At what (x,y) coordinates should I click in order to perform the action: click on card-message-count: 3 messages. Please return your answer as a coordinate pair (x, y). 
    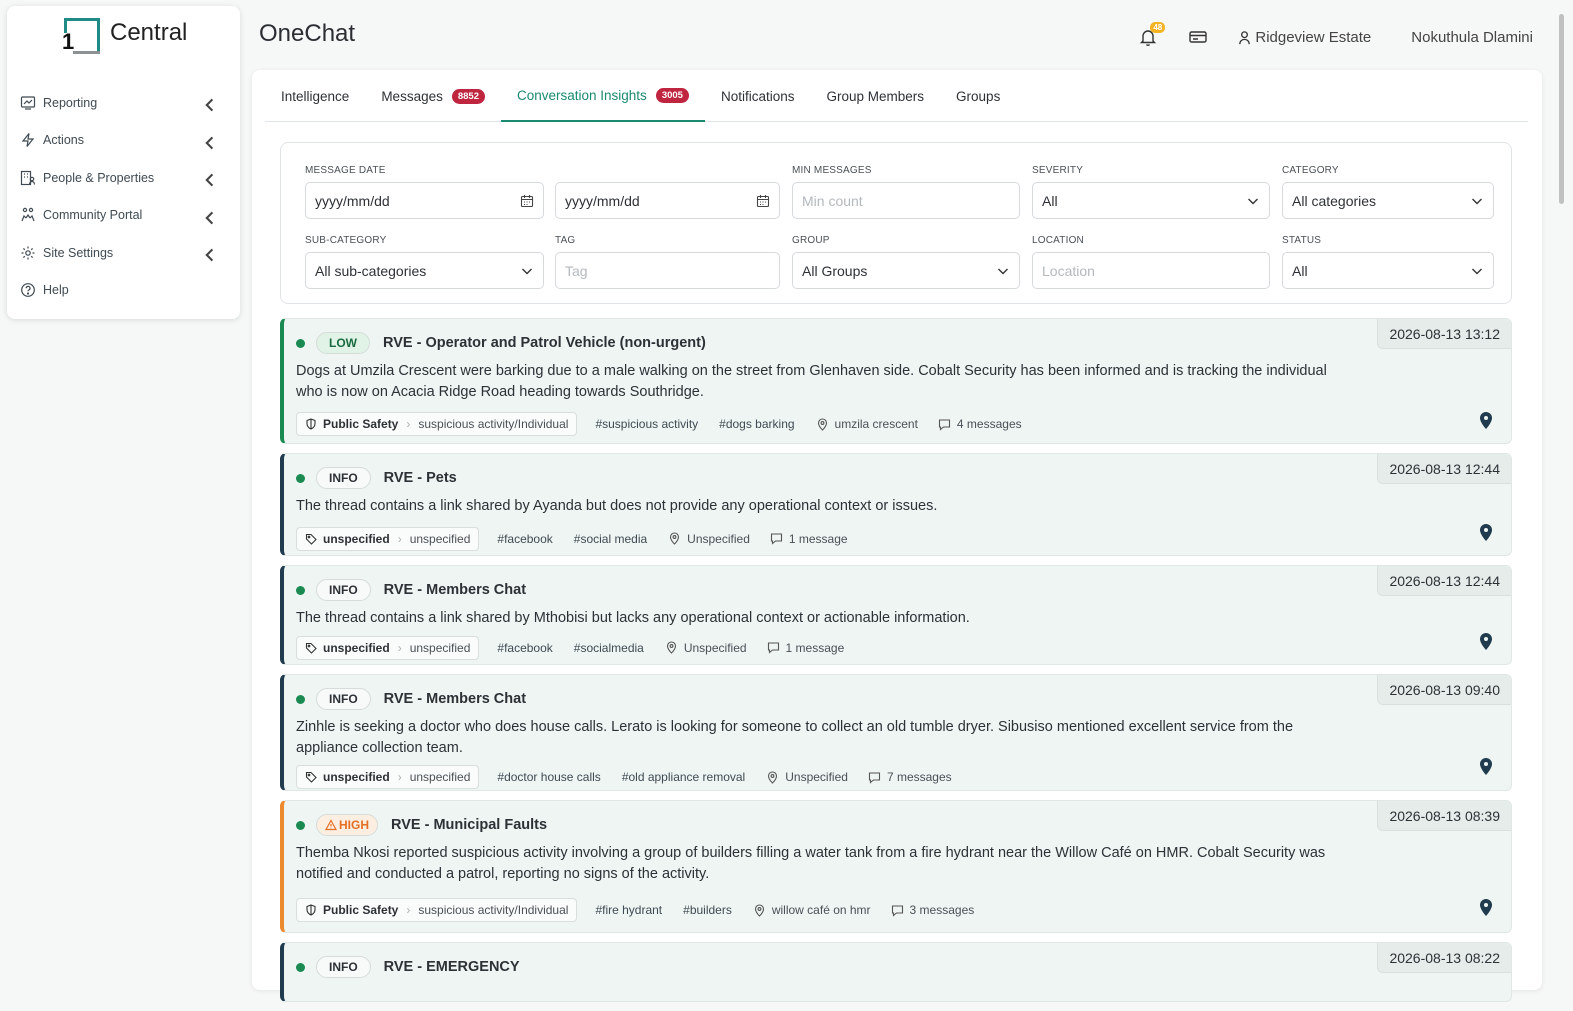
    Looking at the image, I should click on (932, 910).